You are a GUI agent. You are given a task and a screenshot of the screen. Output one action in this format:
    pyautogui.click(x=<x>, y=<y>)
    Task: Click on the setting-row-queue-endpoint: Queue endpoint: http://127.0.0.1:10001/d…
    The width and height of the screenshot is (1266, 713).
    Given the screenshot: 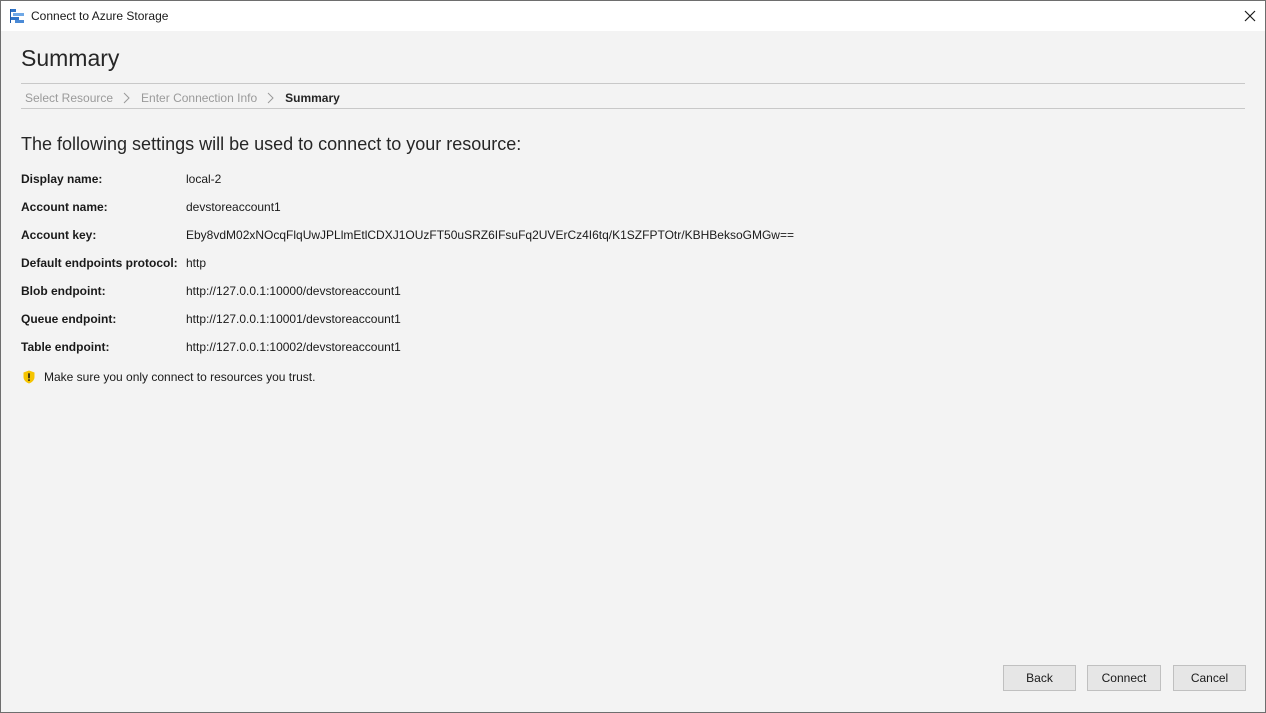 What is the action you would take?
    pyautogui.click(x=407, y=325)
    